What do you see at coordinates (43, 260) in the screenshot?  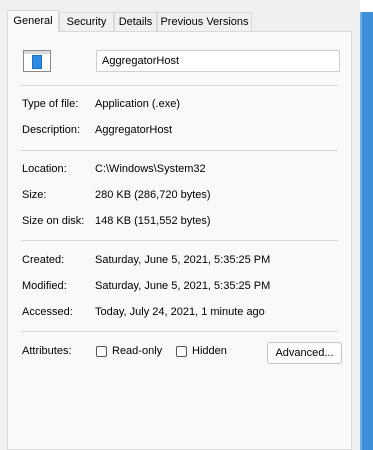 I see `created-label: Created:` at bounding box center [43, 260].